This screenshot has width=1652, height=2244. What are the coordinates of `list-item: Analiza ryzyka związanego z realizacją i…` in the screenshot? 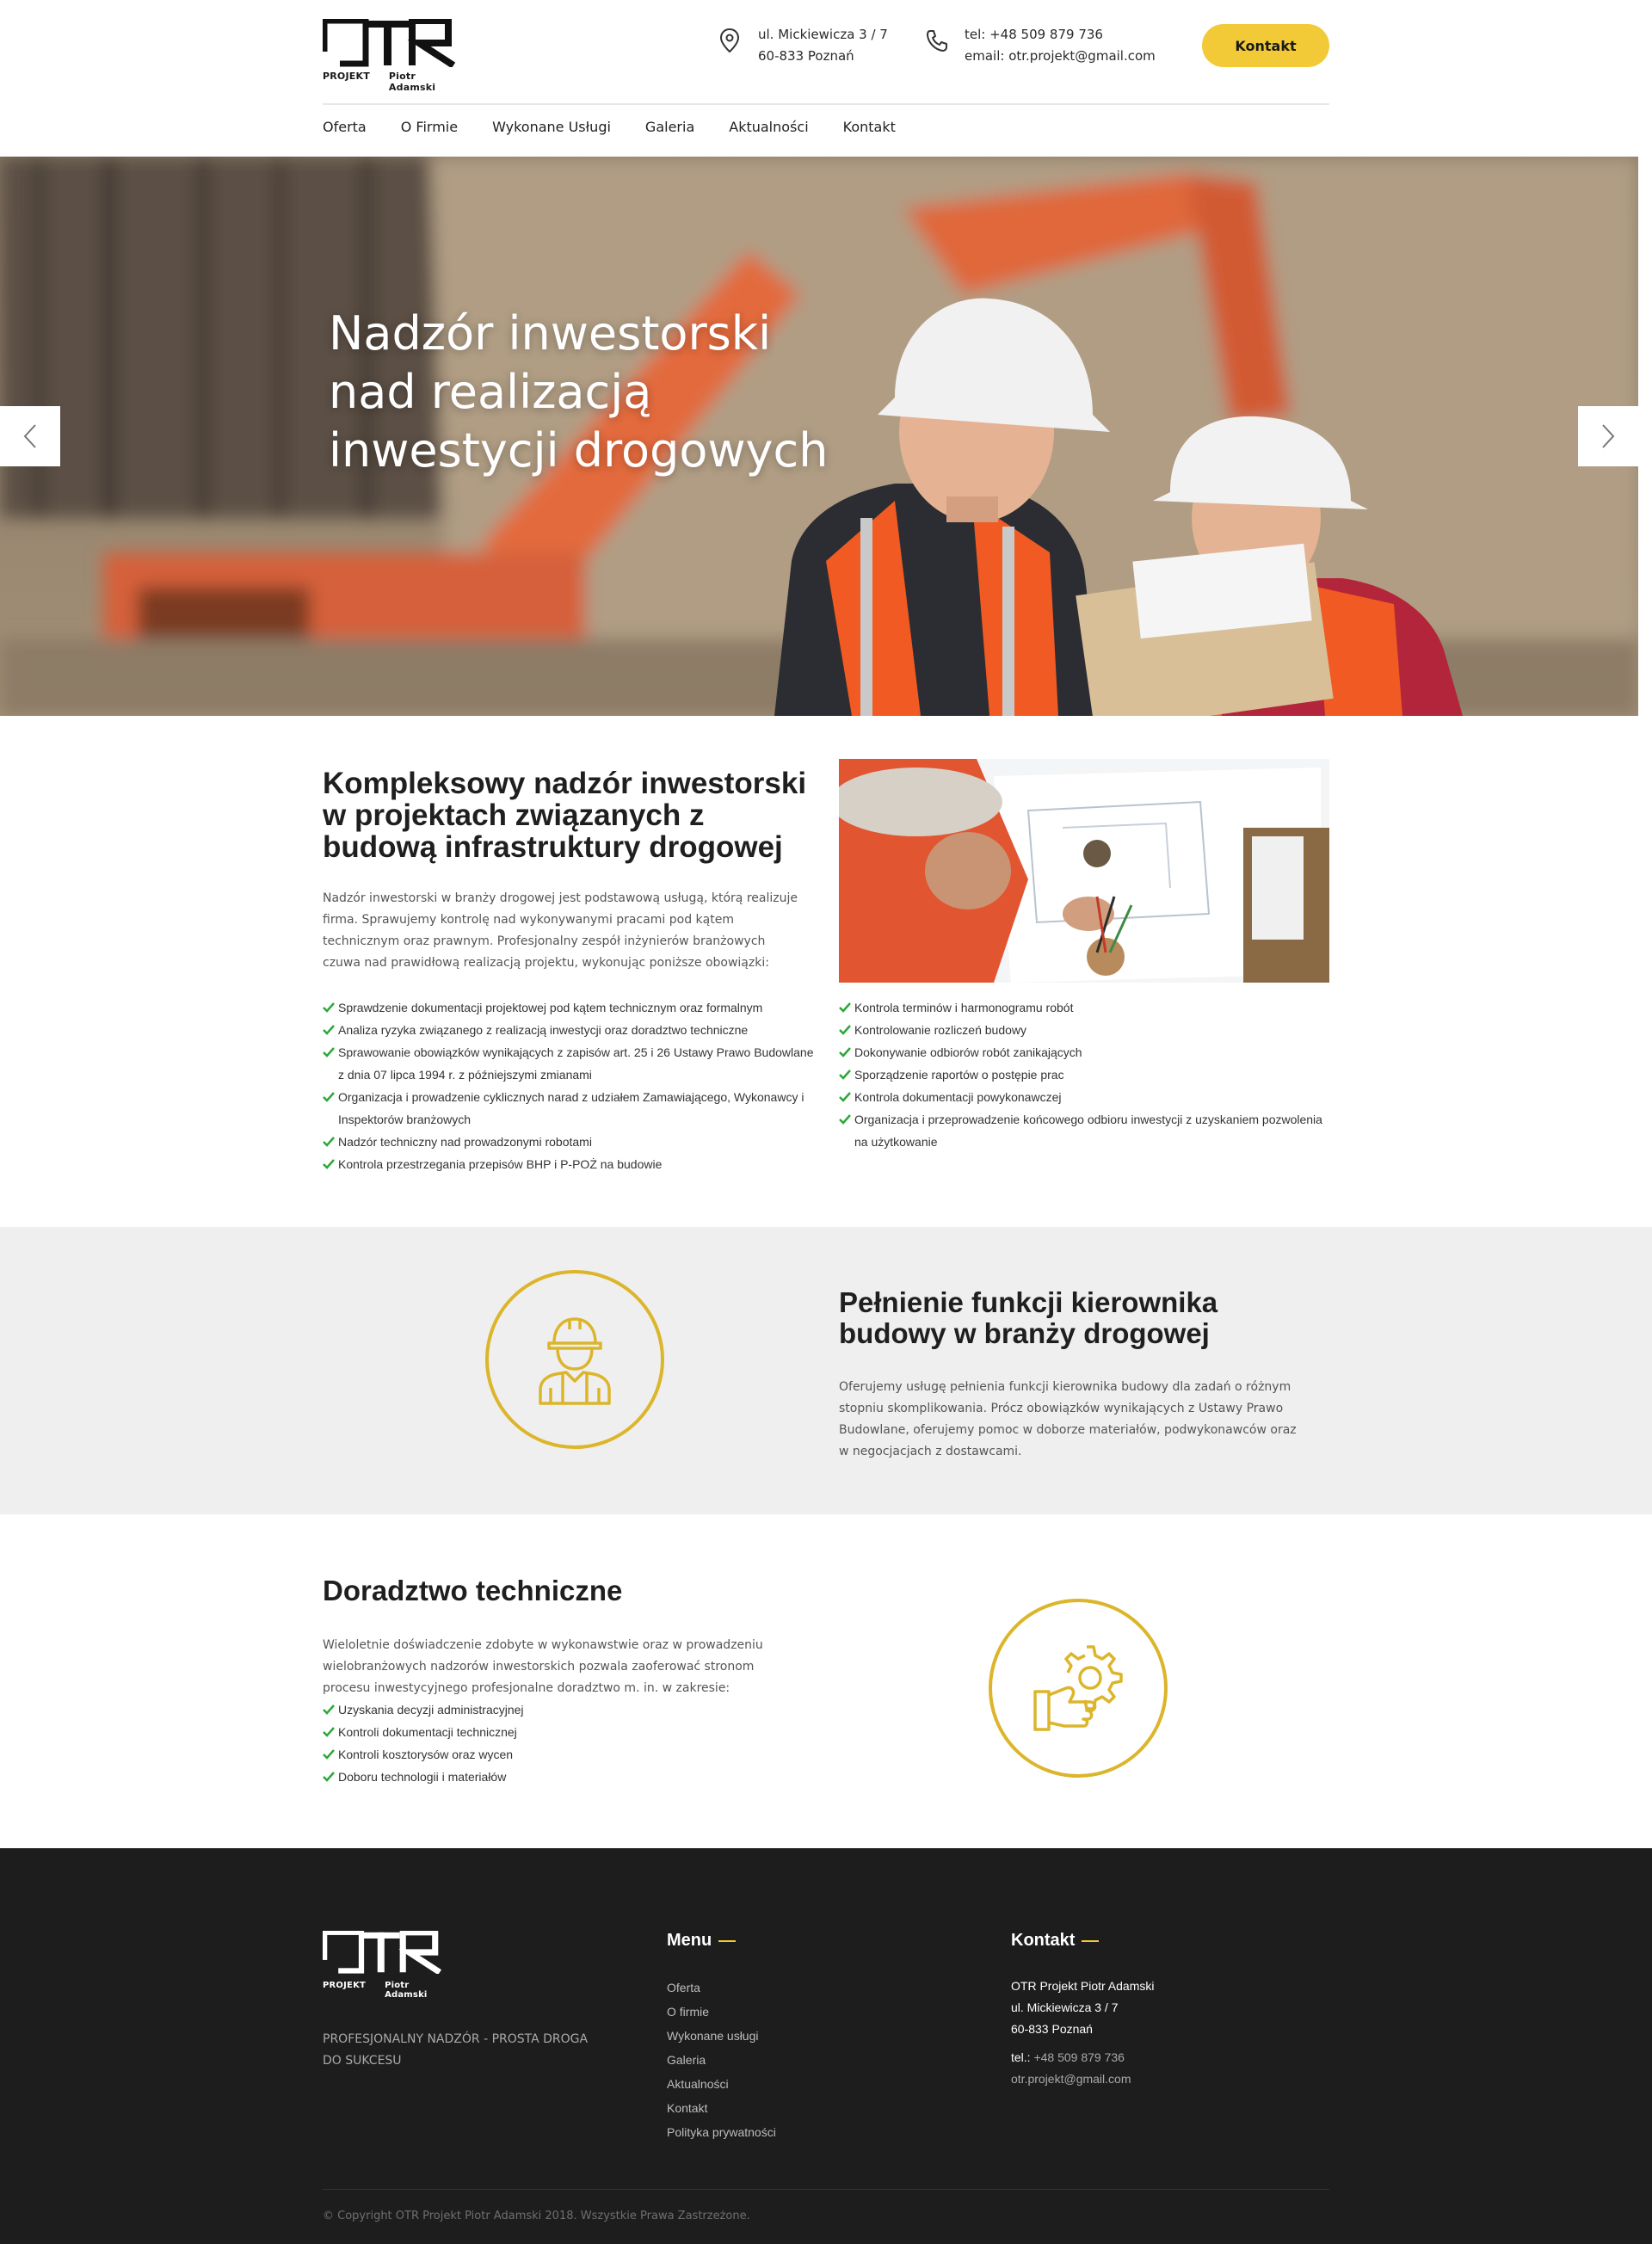 It's located at (572, 1030).